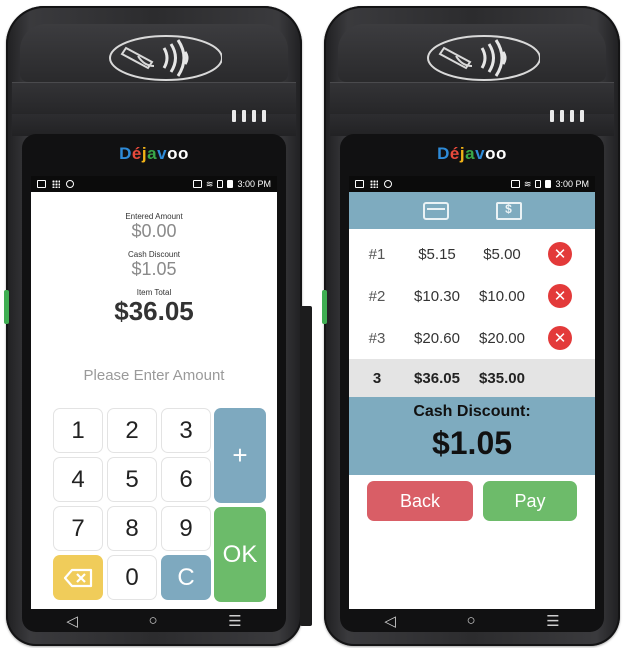 The height and width of the screenshot is (648, 626). I want to click on list-item: #2 $10.30 $10.00 ✕, so click(472, 296).